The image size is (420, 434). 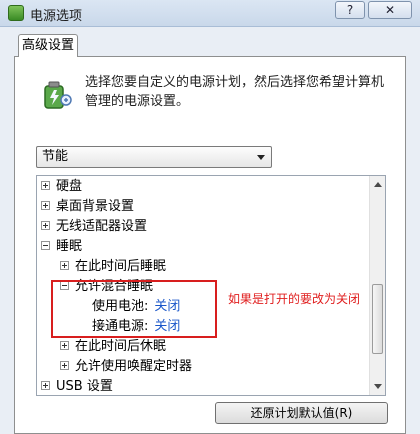 I want to click on power-plan-select: 节能, so click(x=154, y=157).